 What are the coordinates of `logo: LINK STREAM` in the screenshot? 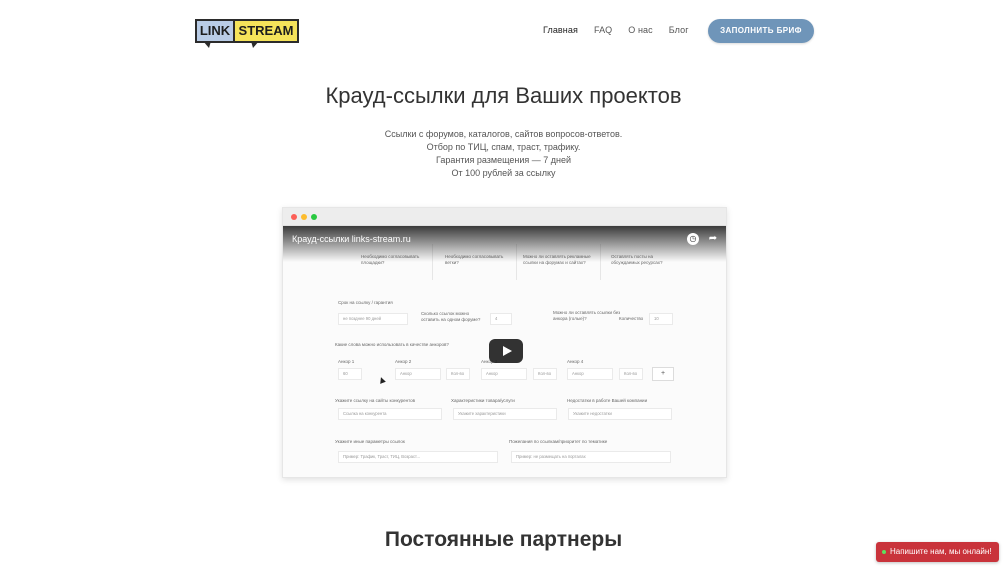 It's located at (248, 34).